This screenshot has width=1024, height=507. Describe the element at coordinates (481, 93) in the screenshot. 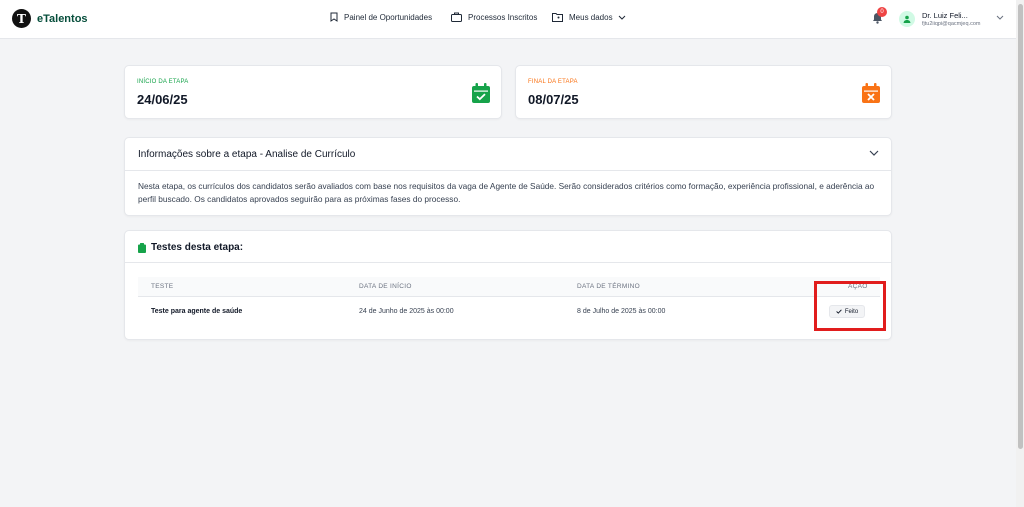

I see `calendar-check-icon` at that location.